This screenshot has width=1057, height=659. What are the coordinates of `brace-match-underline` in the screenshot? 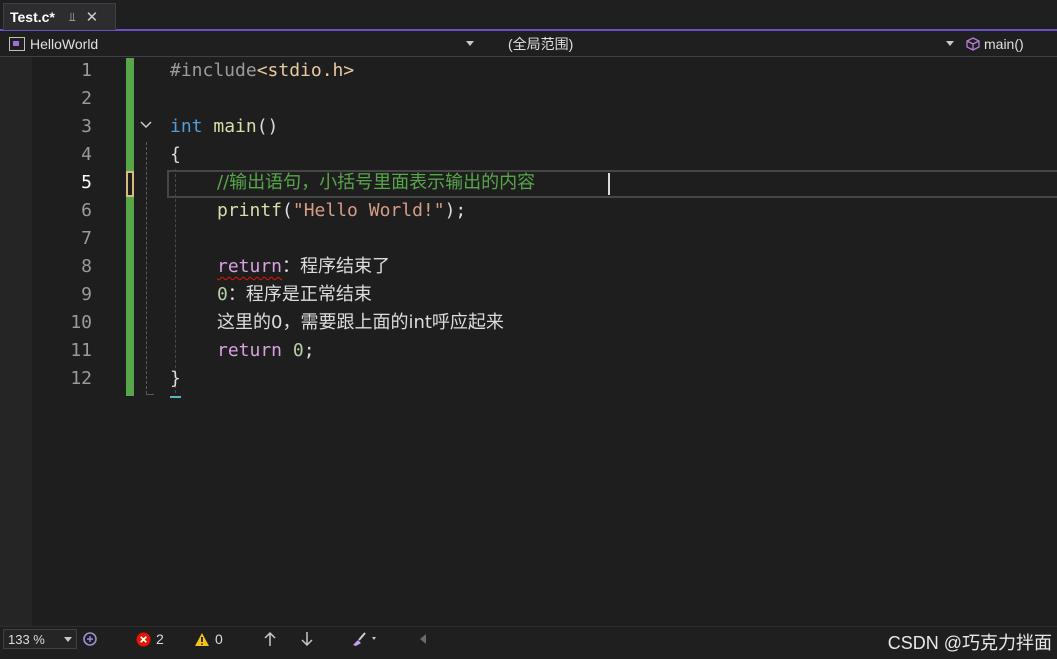 It's located at (175, 397).